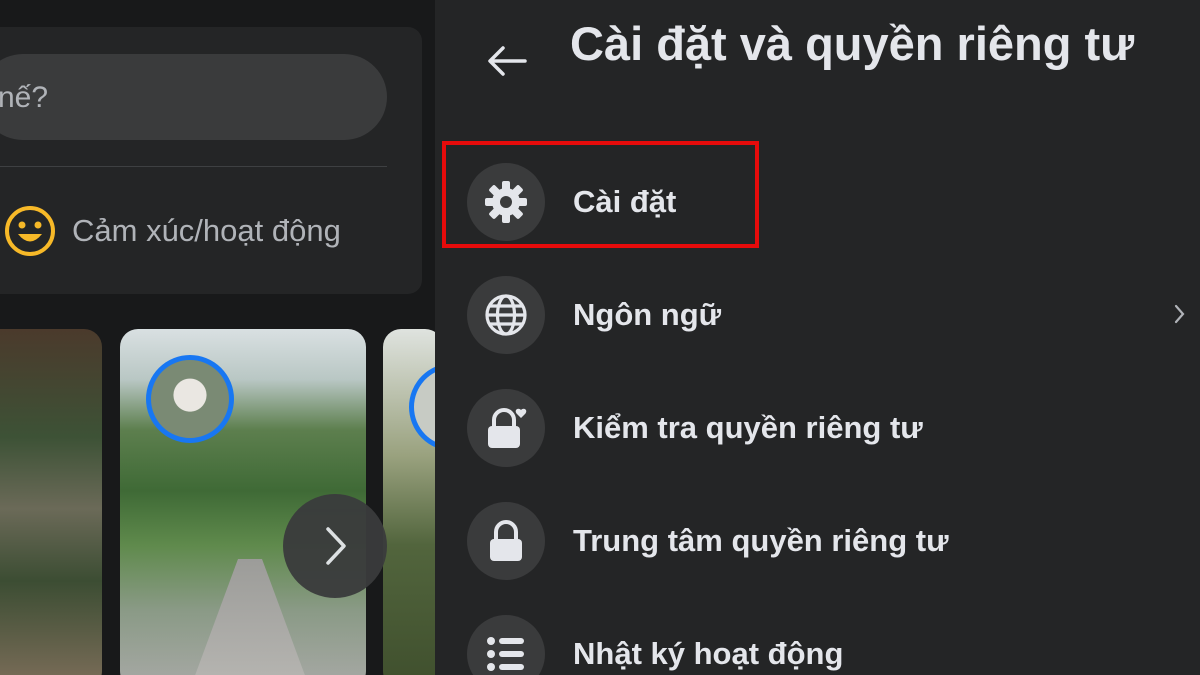 This screenshot has width=1200, height=675. I want to click on gear-icon, so click(506, 202).